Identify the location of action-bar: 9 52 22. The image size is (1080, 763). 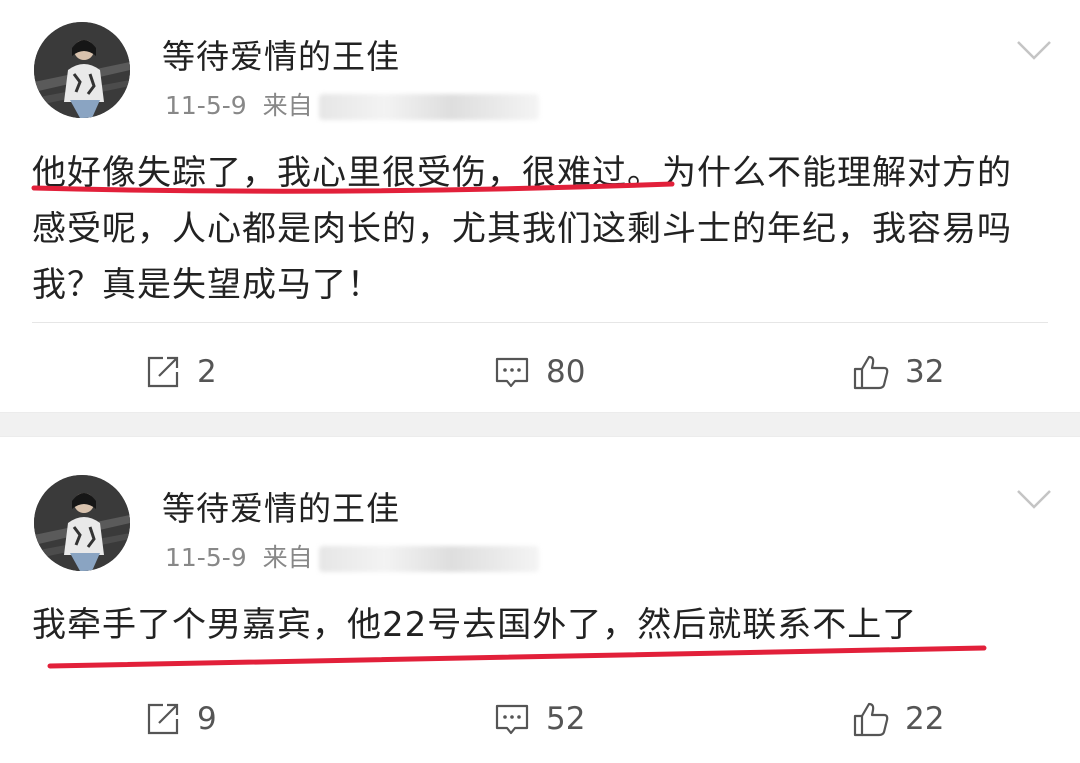
(540, 719).